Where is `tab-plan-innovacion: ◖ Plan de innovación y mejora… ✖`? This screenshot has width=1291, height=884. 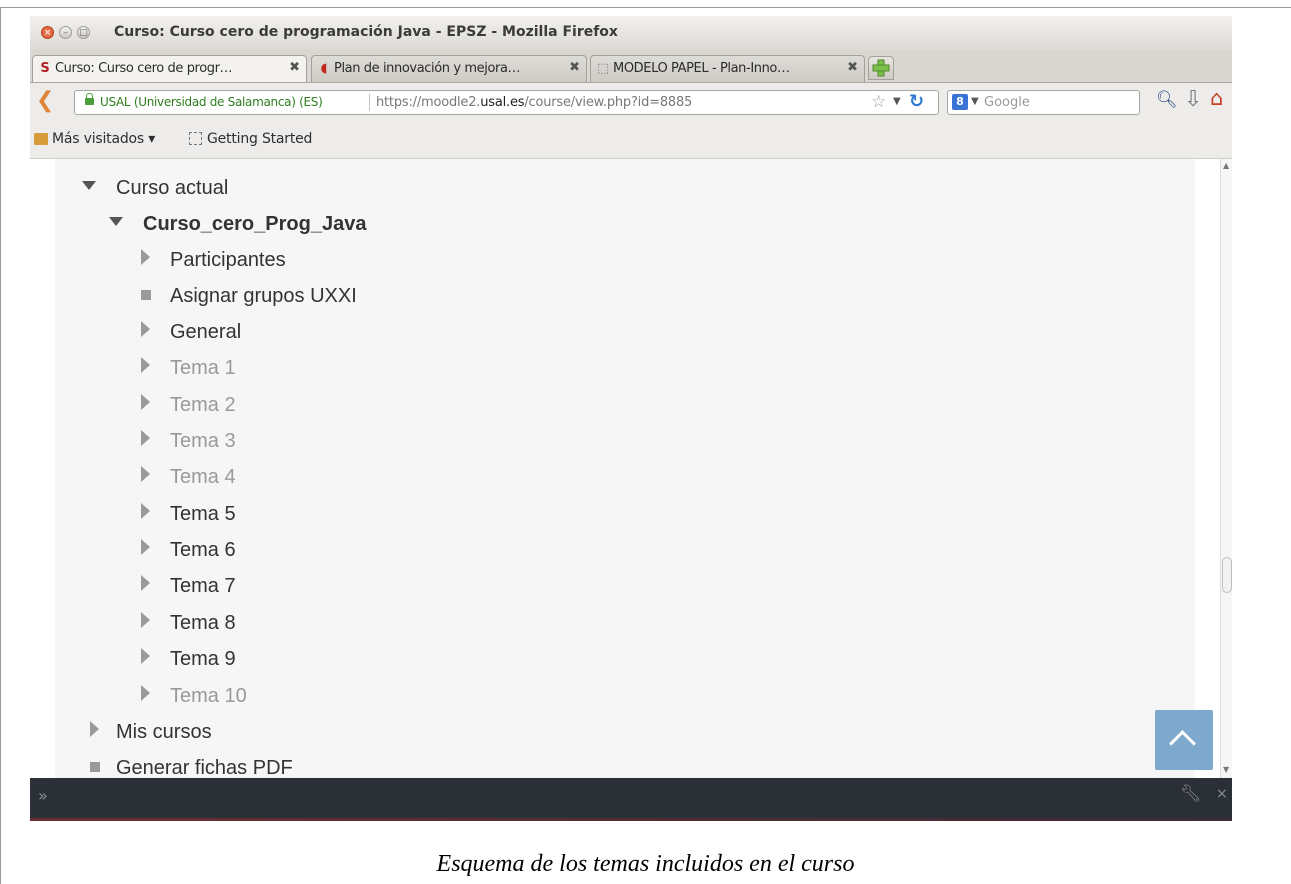
tab-plan-innovacion: ◖ Plan de innovación y mejora… ✖ is located at coordinates (449, 68).